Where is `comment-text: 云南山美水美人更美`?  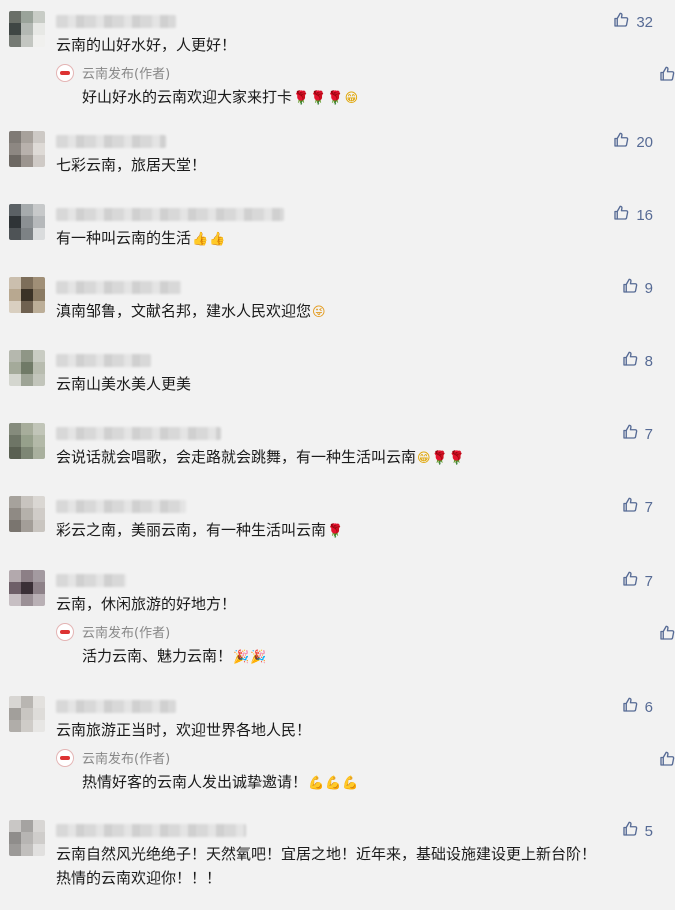 comment-text: 云南山美水美人更美 is located at coordinates (124, 384).